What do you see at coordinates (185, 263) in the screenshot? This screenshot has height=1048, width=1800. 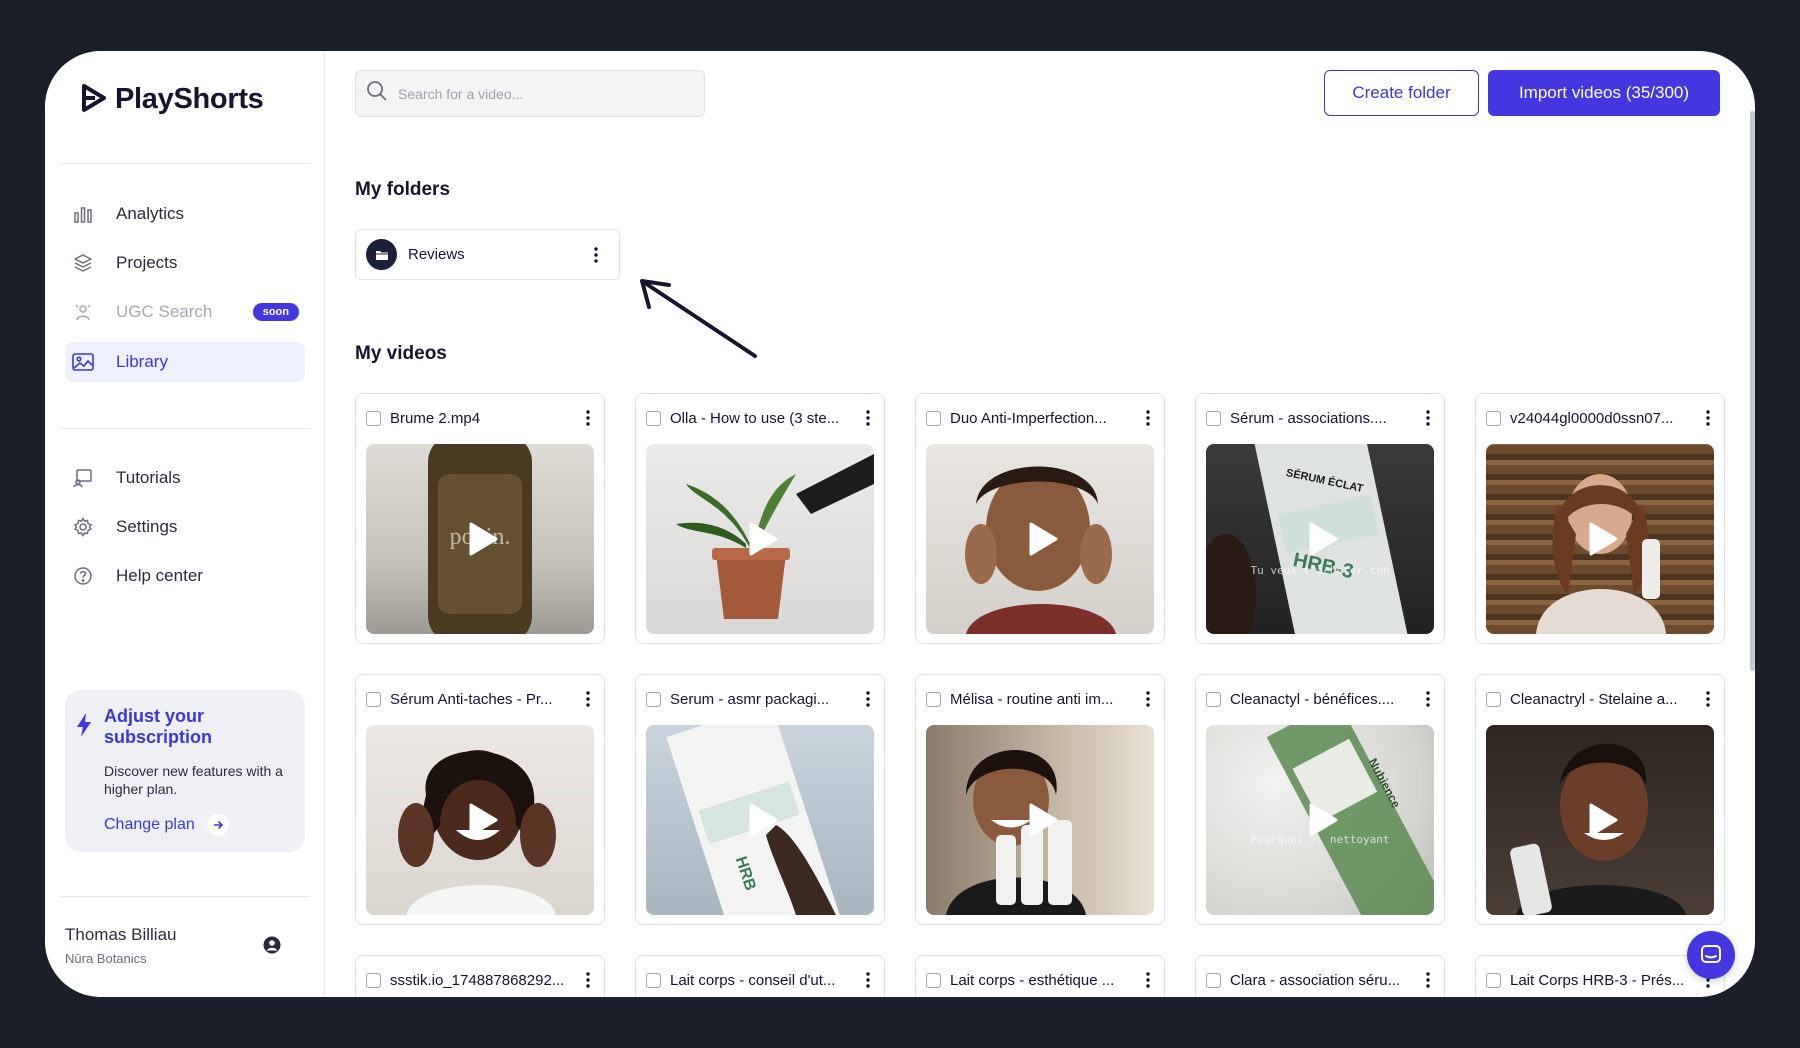 I see `sidebar-item-projects: Projects` at bounding box center [185, 263].